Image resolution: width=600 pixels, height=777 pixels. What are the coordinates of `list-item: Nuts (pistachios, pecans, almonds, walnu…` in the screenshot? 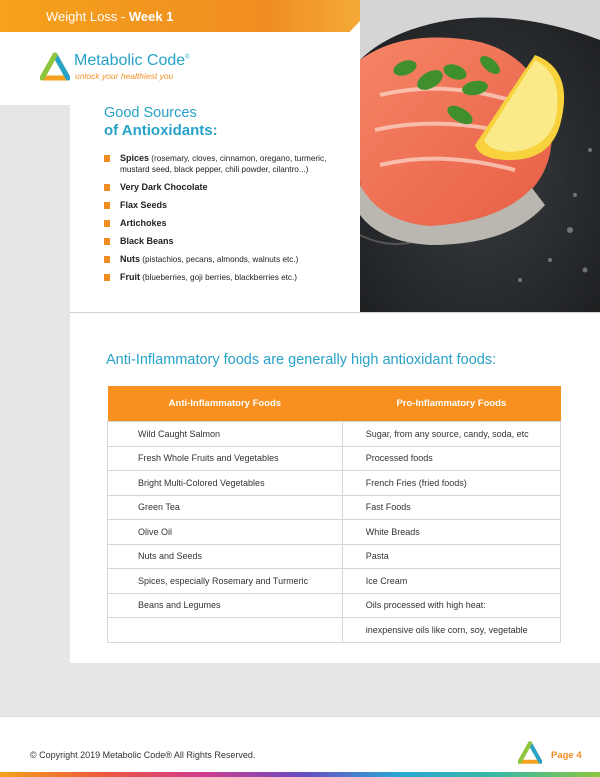 It's located at (229, 259).